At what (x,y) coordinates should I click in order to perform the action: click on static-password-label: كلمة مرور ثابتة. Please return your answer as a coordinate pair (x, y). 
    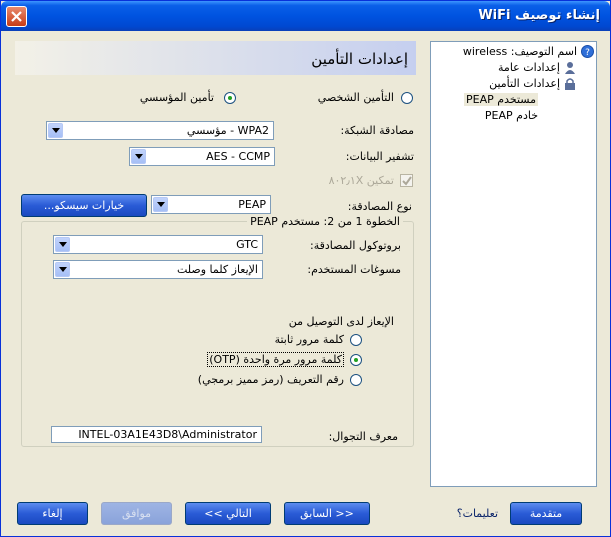
    Looking at the image, I should click on (309, 339).